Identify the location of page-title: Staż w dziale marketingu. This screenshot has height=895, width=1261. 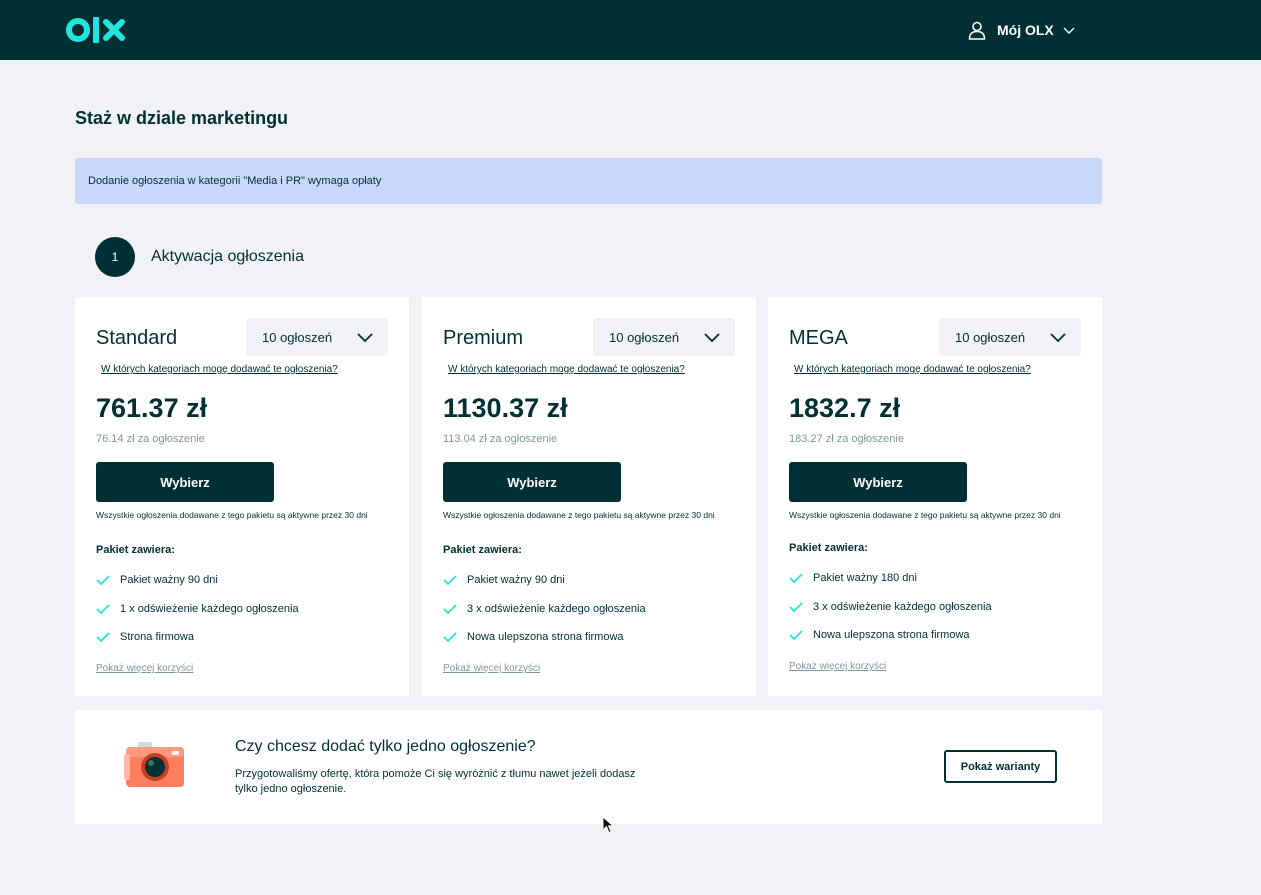
(182, 118).